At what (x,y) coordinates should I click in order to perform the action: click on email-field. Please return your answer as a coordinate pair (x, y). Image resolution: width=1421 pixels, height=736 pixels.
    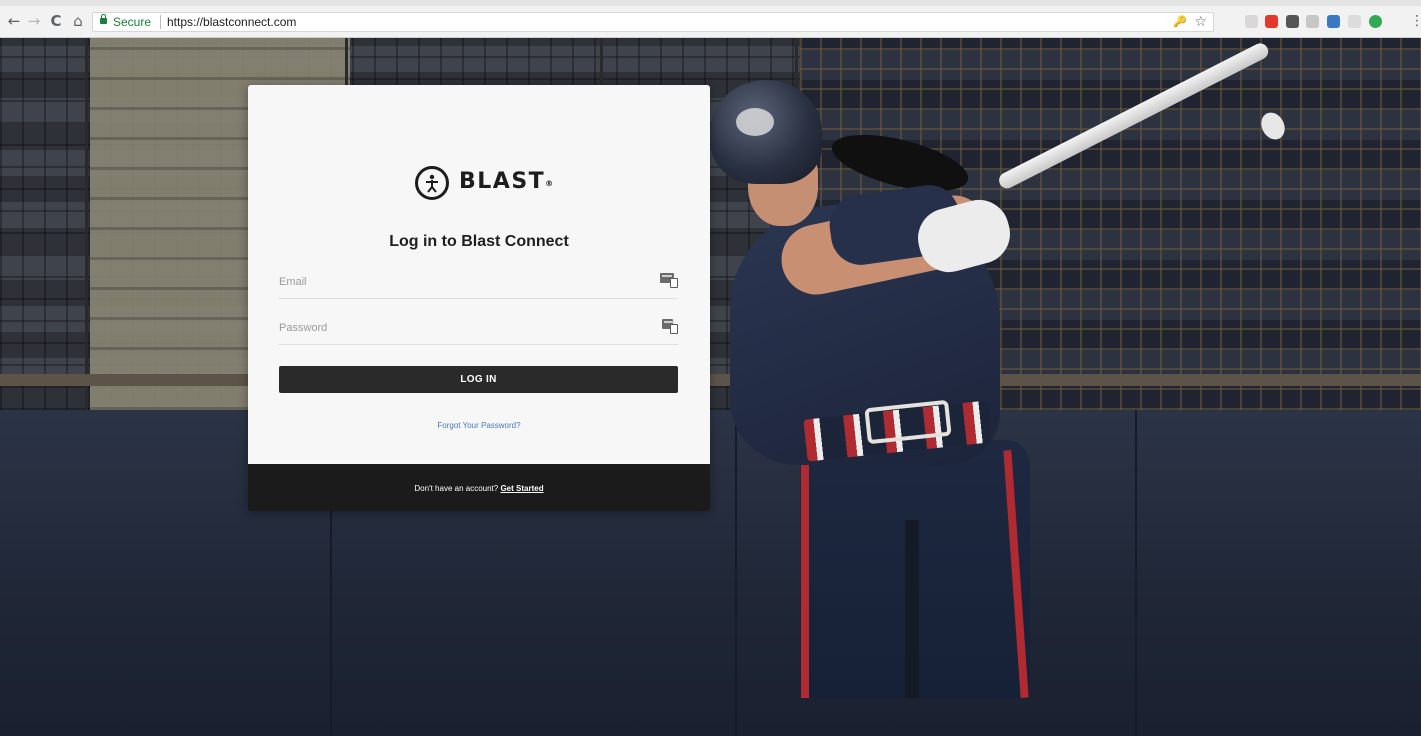
    Looking at the image, I should click on (478, 282).